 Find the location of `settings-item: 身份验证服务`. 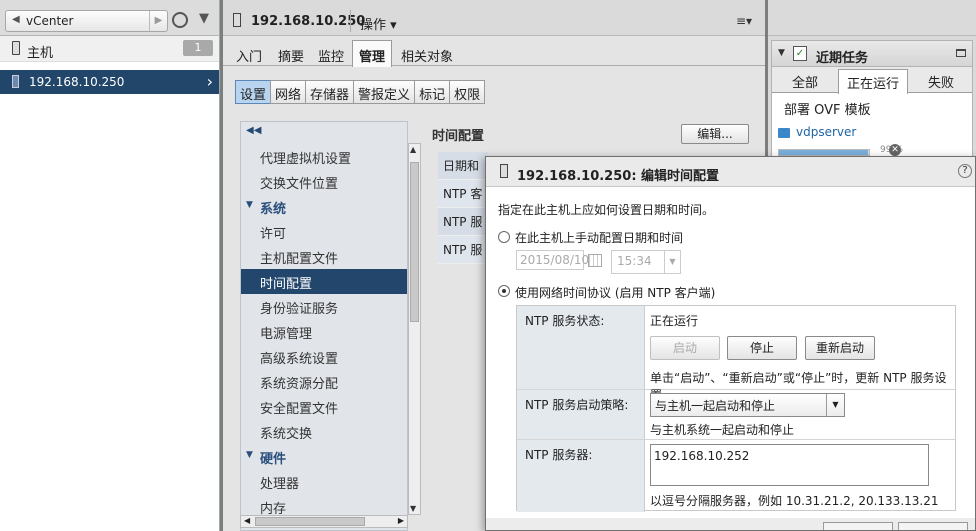

settings-item: 身份验证服务 is located at coordinates (324, 306).